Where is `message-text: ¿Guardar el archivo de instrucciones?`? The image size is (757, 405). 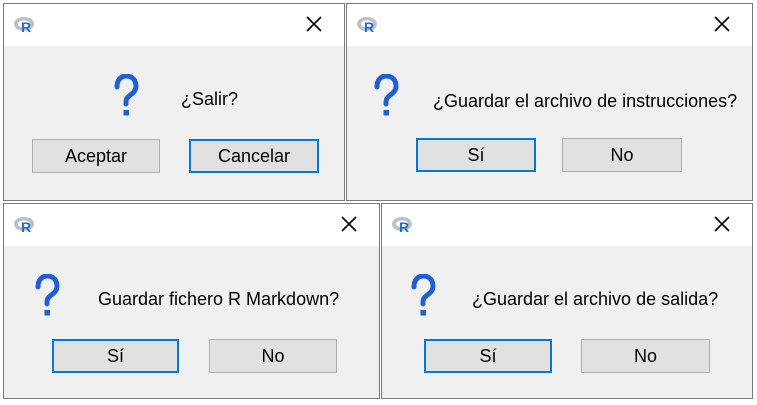
message-text: ¿Guardar el archivo de instrucciones? is located at coordinates (585, 101).